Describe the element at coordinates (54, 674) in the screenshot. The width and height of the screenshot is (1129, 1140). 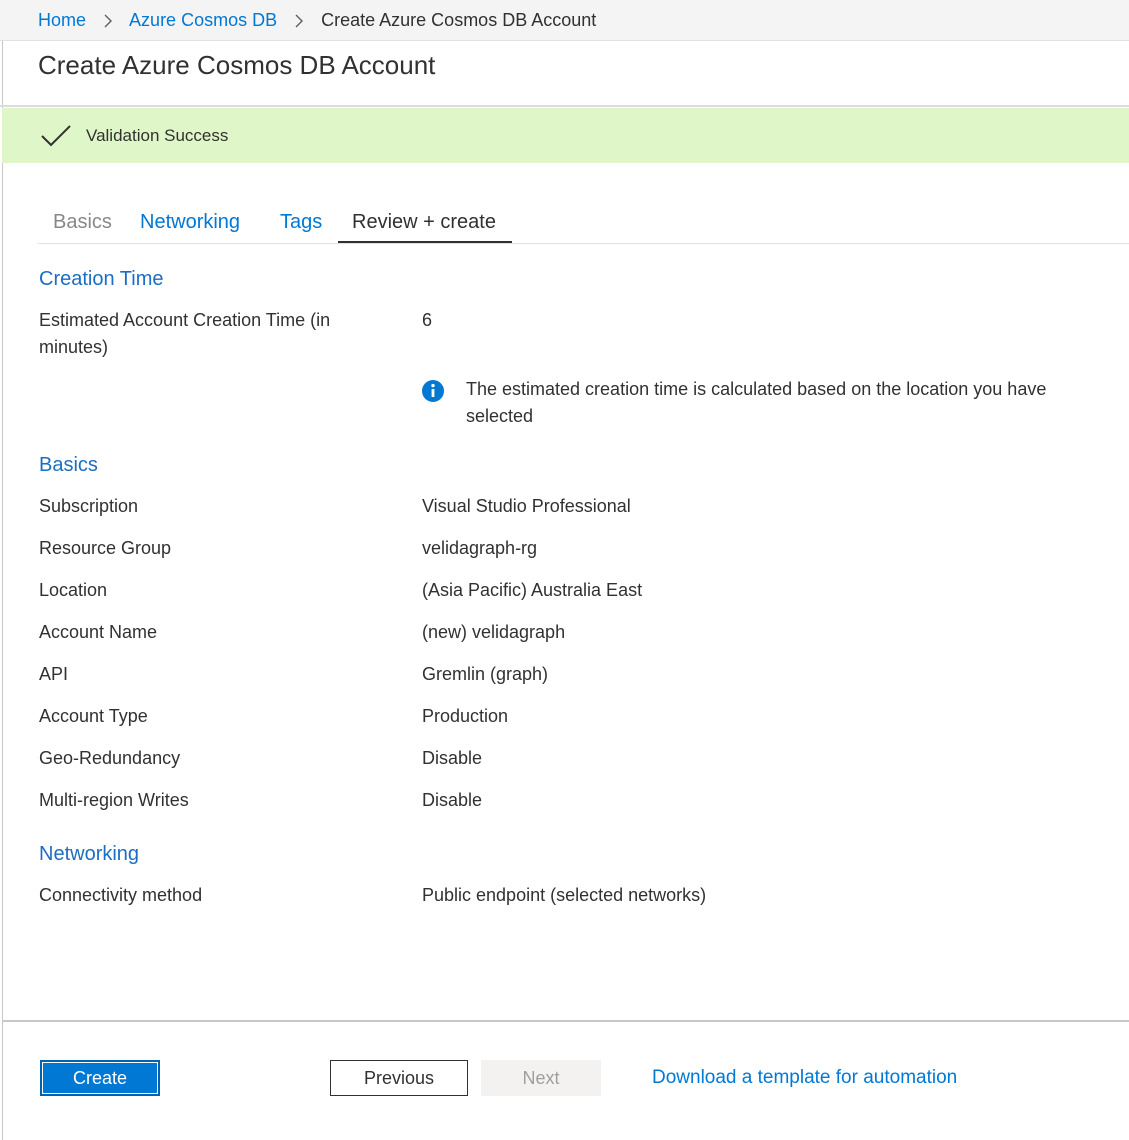
I see `field-label-api: API` at that location.